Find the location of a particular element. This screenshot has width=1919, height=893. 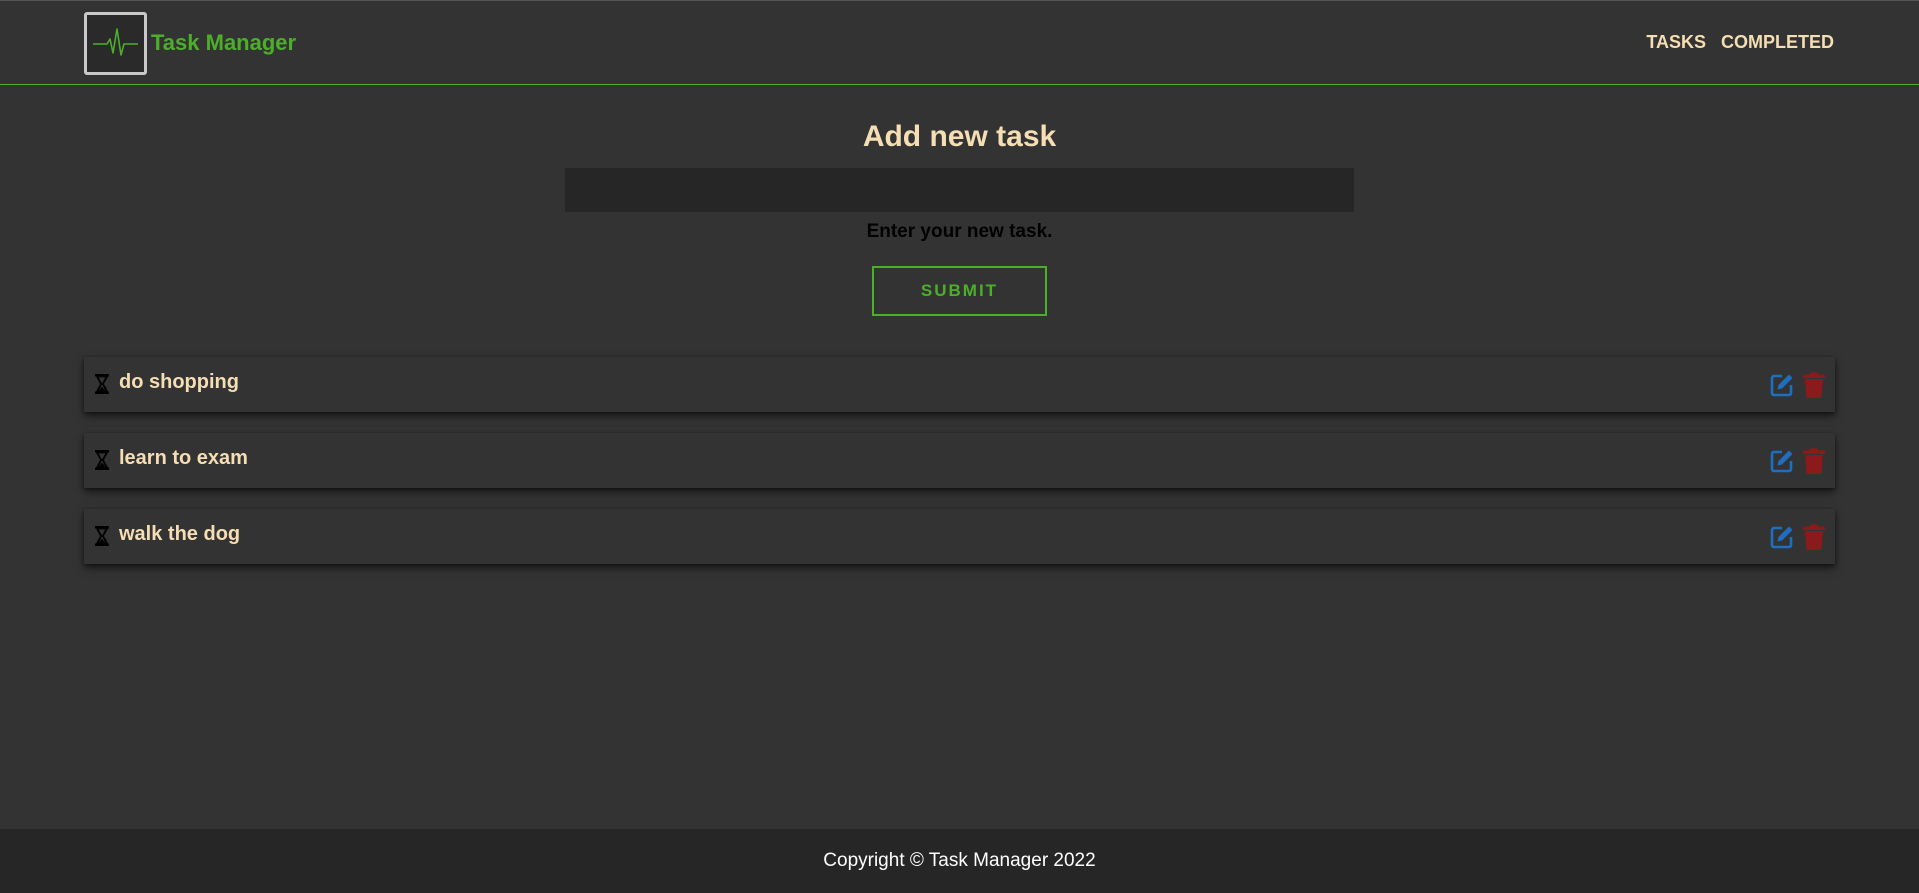

task-item: learn to exam is located at coordinates (959, 460).